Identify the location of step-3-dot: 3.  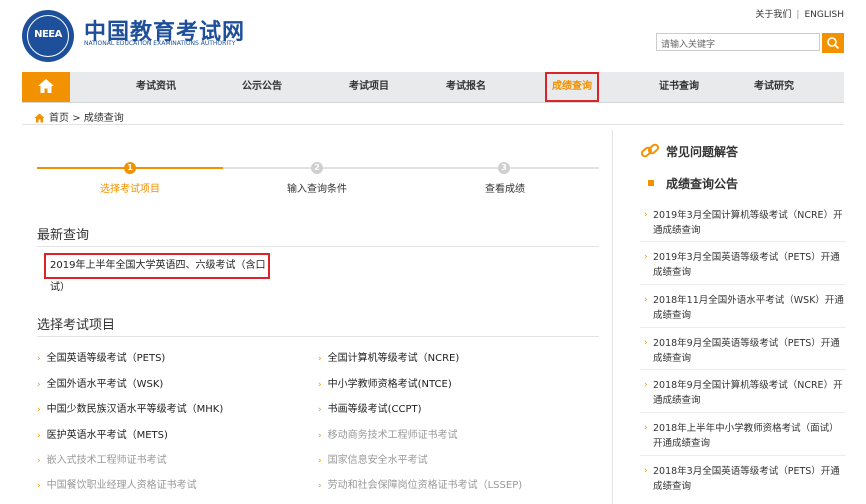
(504, 168).